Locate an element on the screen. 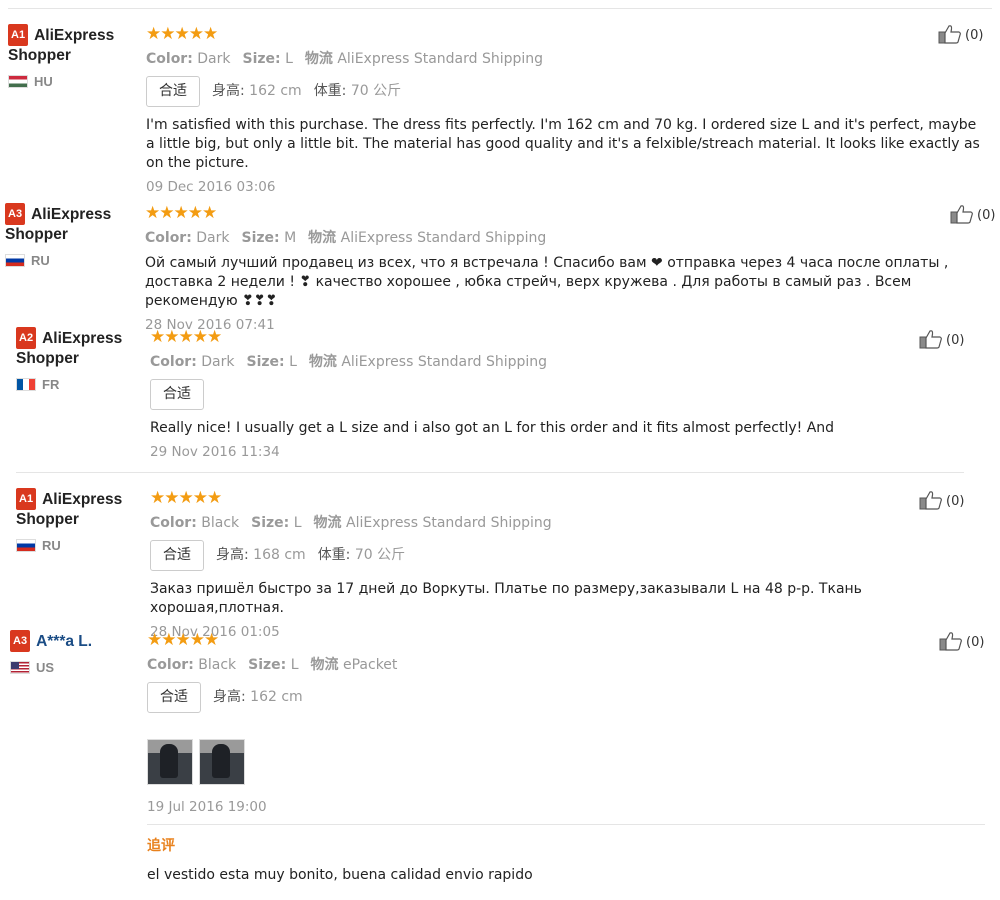  flag-hu-icon is located at coordinates (18, 81).